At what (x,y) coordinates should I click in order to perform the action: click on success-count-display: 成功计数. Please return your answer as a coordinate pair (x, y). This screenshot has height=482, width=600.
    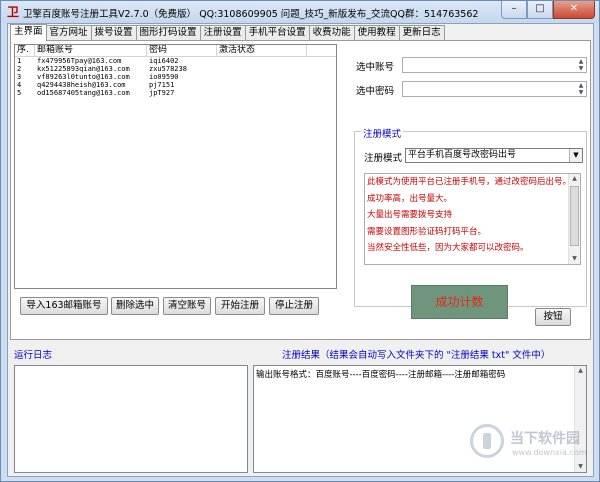
    Looking at the image, I should click on (459, 302).